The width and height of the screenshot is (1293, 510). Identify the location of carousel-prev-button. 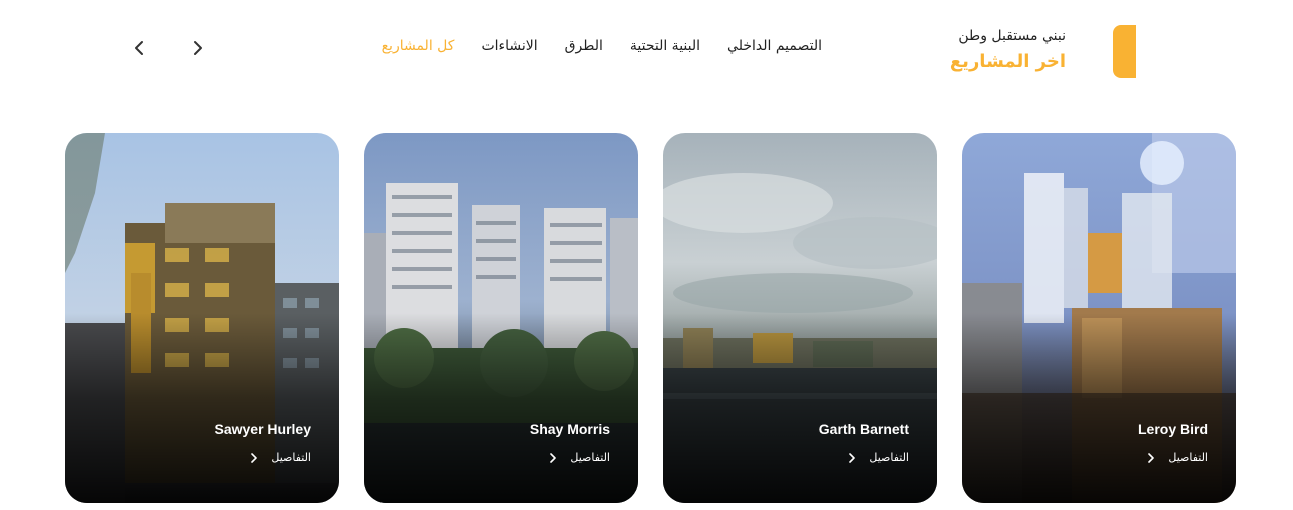
(139, 48).